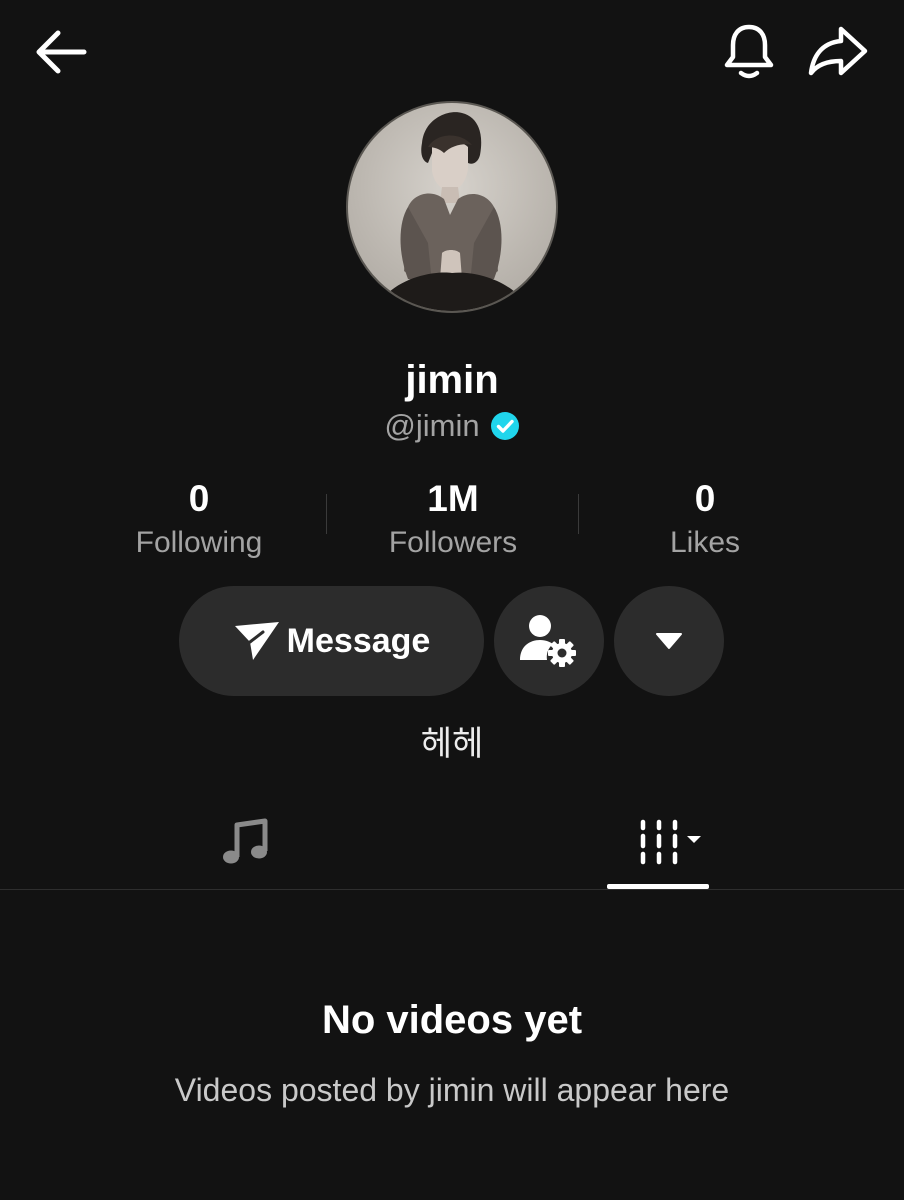 This screenshot has width=904, height=1200. What do you see at coordinates (504, 426) in the screenshot?
I see `verified-badge-icon` at bounding box center [504, 426].